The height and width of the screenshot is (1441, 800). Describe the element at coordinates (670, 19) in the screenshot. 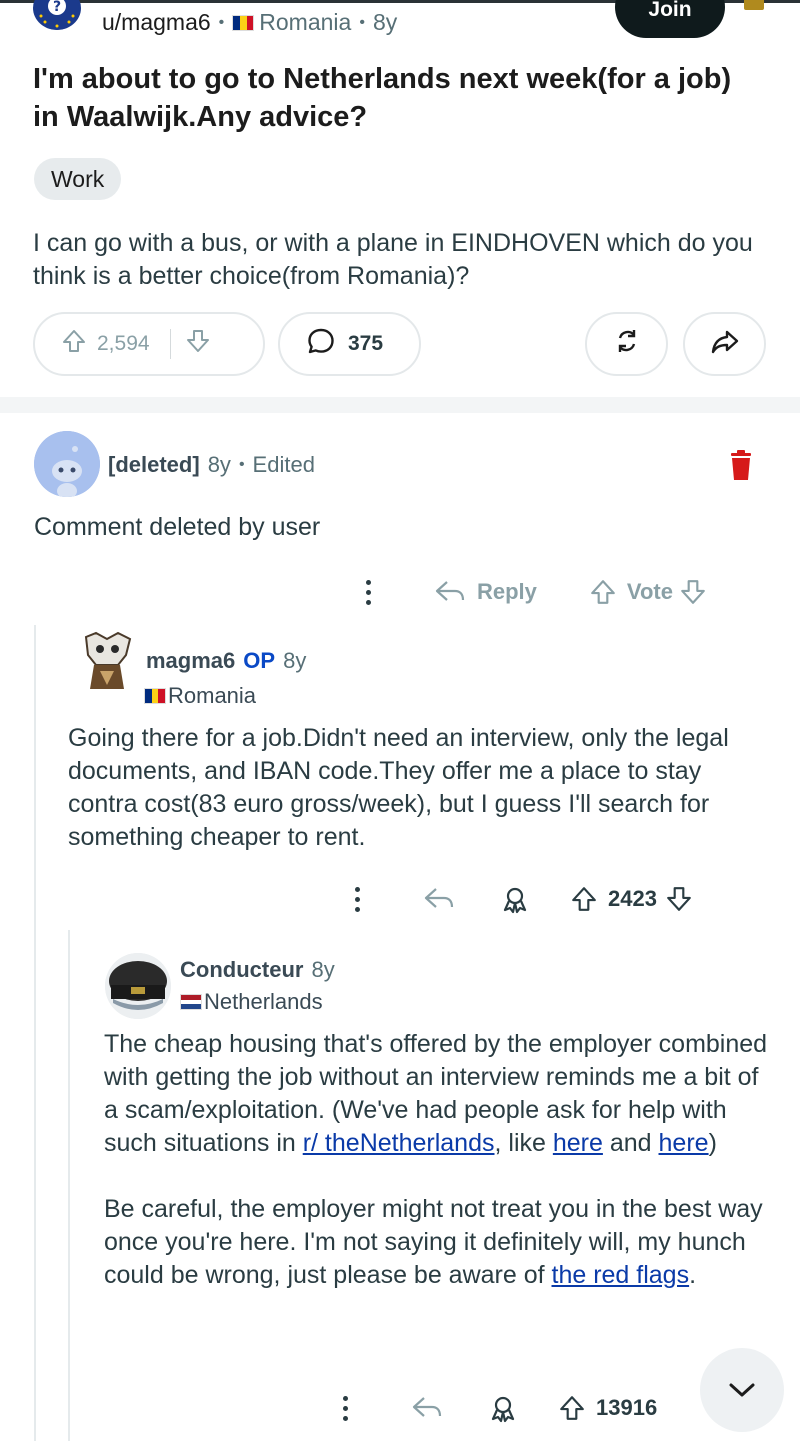

I see `join-button: Join` at that location.